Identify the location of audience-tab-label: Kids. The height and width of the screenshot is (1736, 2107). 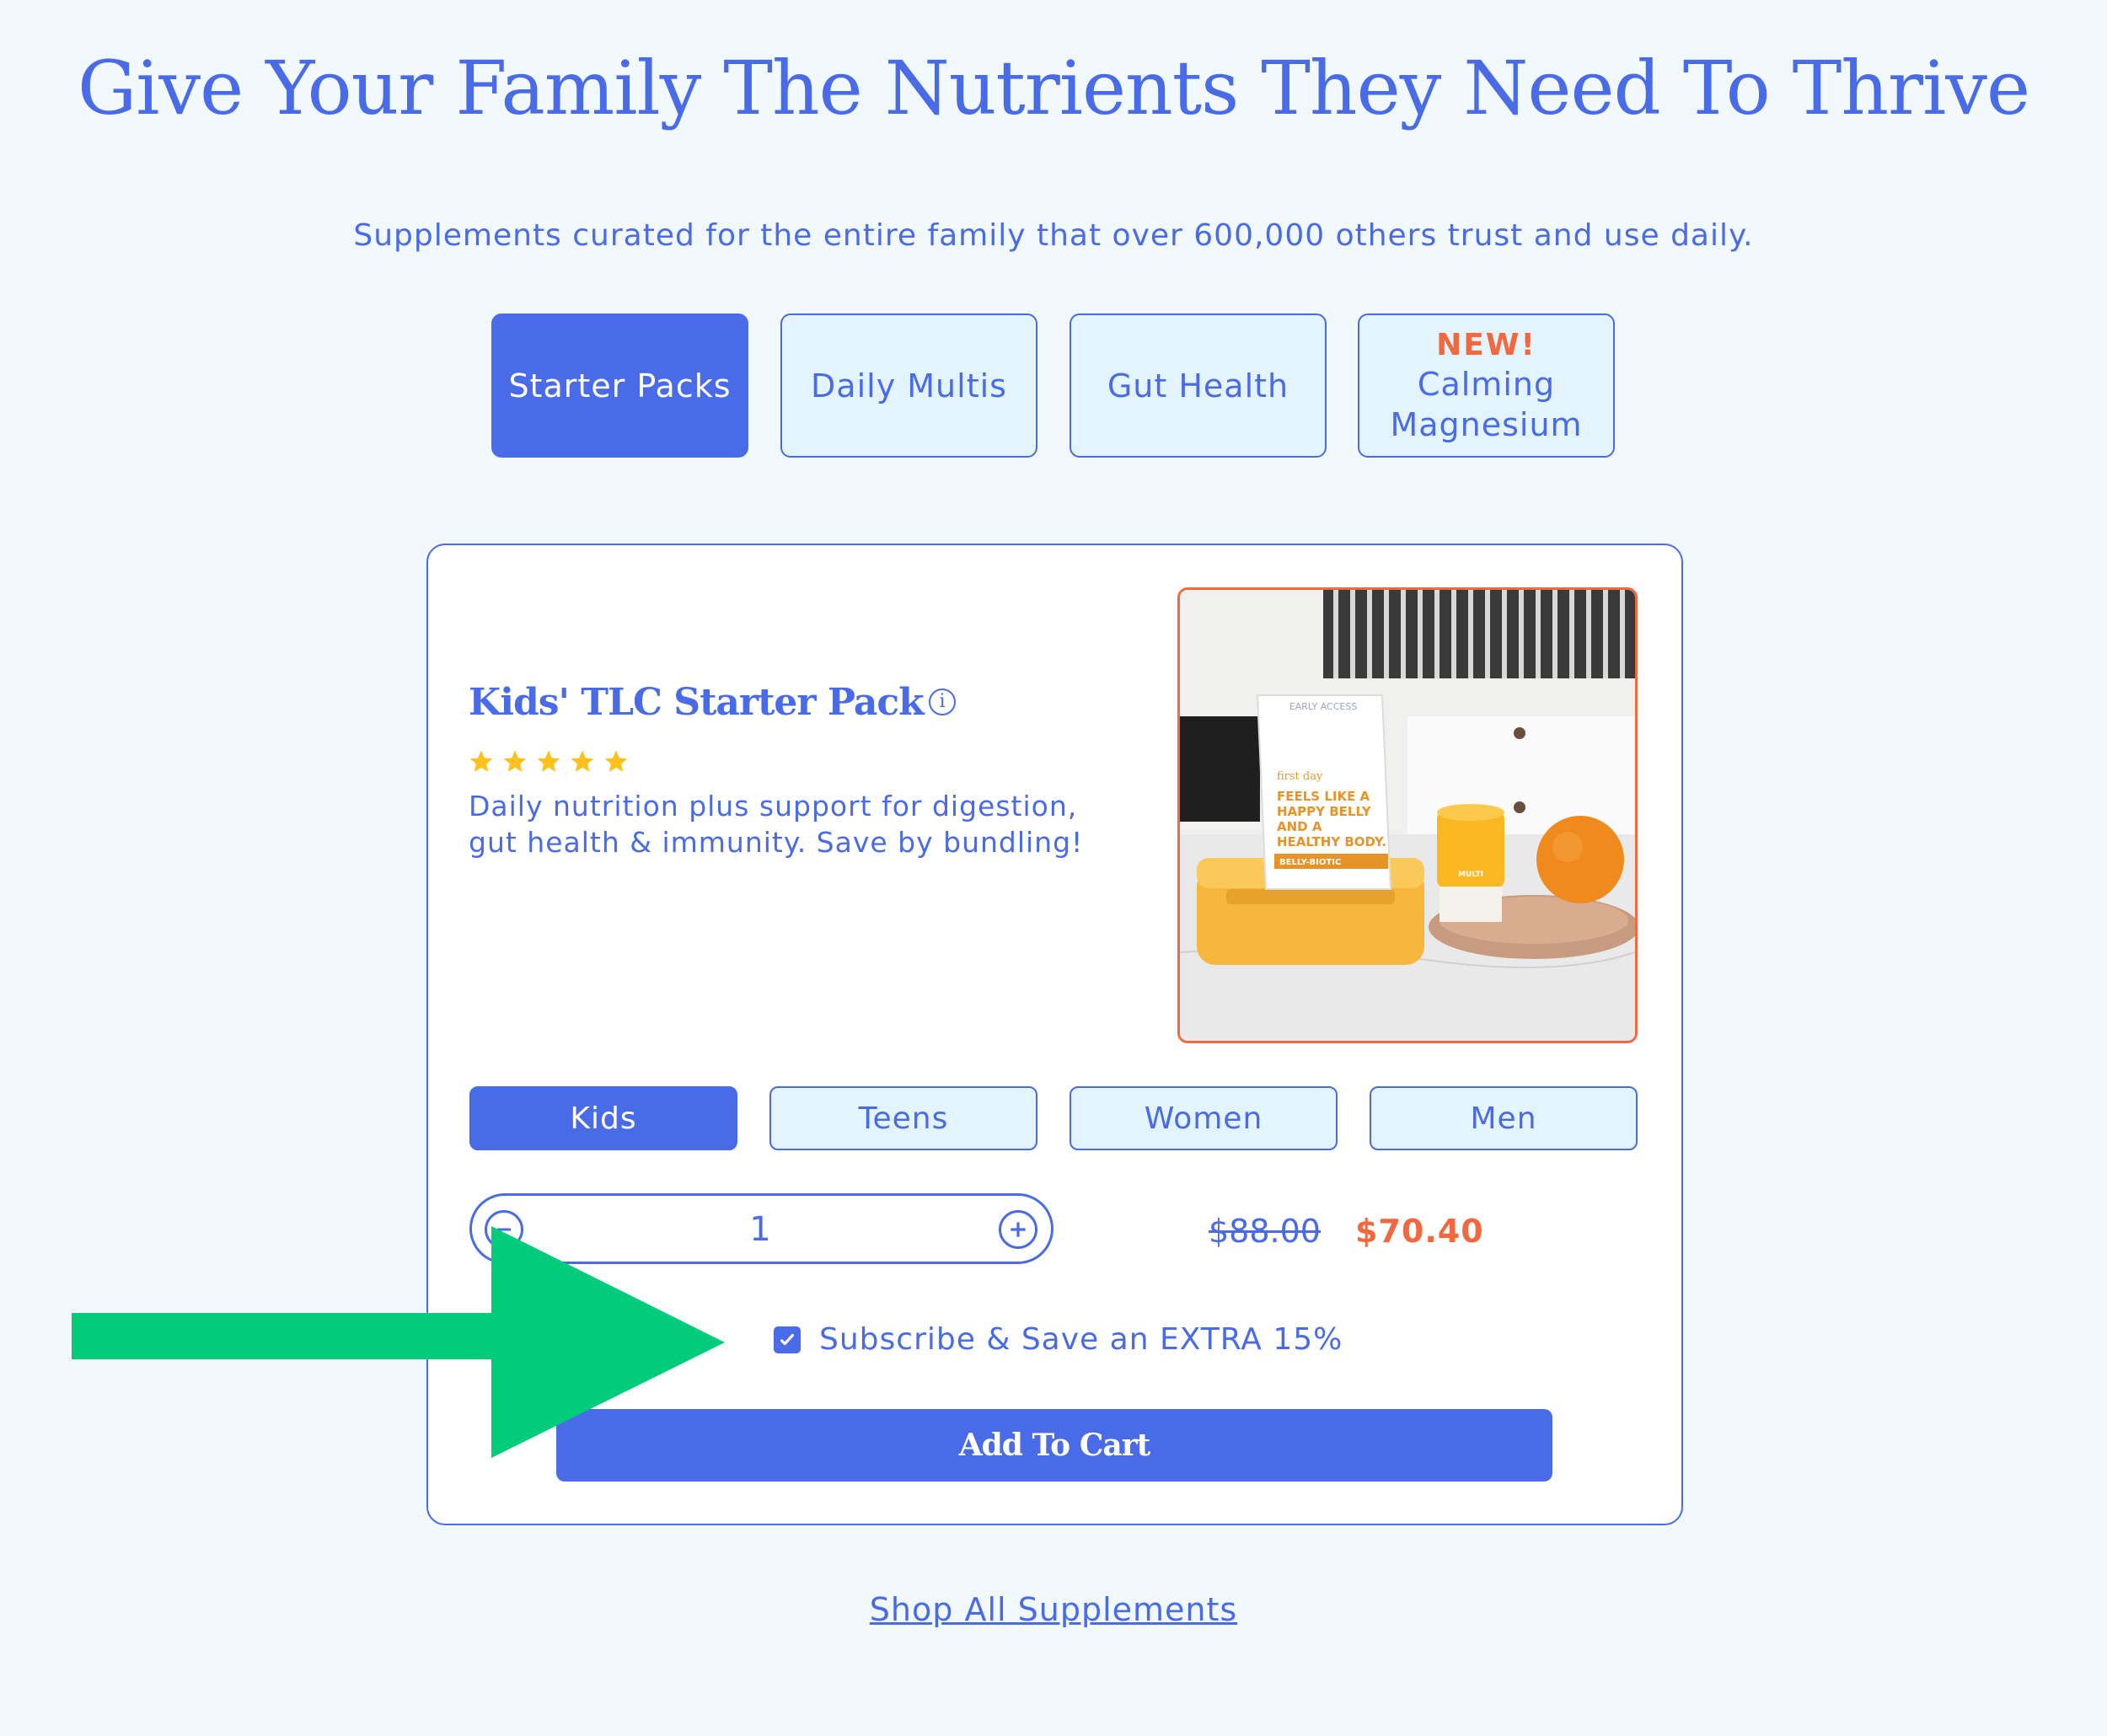
(603, 1118).